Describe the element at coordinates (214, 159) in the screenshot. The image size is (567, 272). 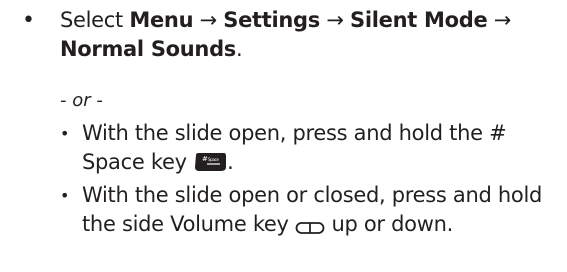
I see `svg-text: Space` at that location.